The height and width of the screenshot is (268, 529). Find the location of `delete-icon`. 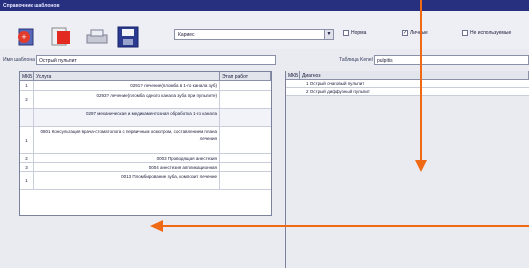

delete-icon is located at coordinates (60, 36).